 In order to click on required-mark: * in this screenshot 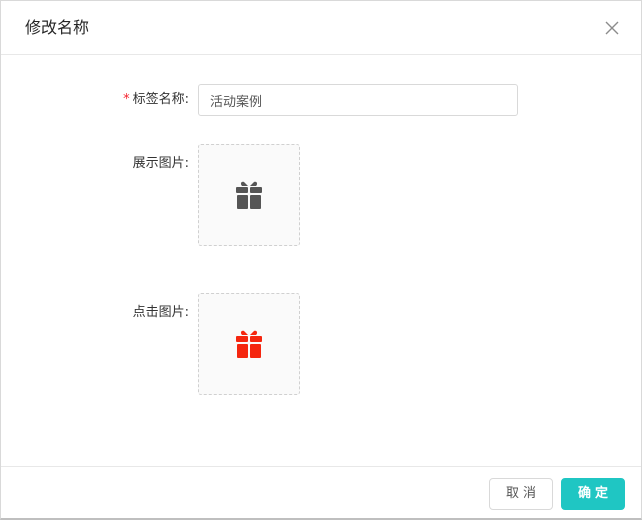, I will do `click(126, 99)`.